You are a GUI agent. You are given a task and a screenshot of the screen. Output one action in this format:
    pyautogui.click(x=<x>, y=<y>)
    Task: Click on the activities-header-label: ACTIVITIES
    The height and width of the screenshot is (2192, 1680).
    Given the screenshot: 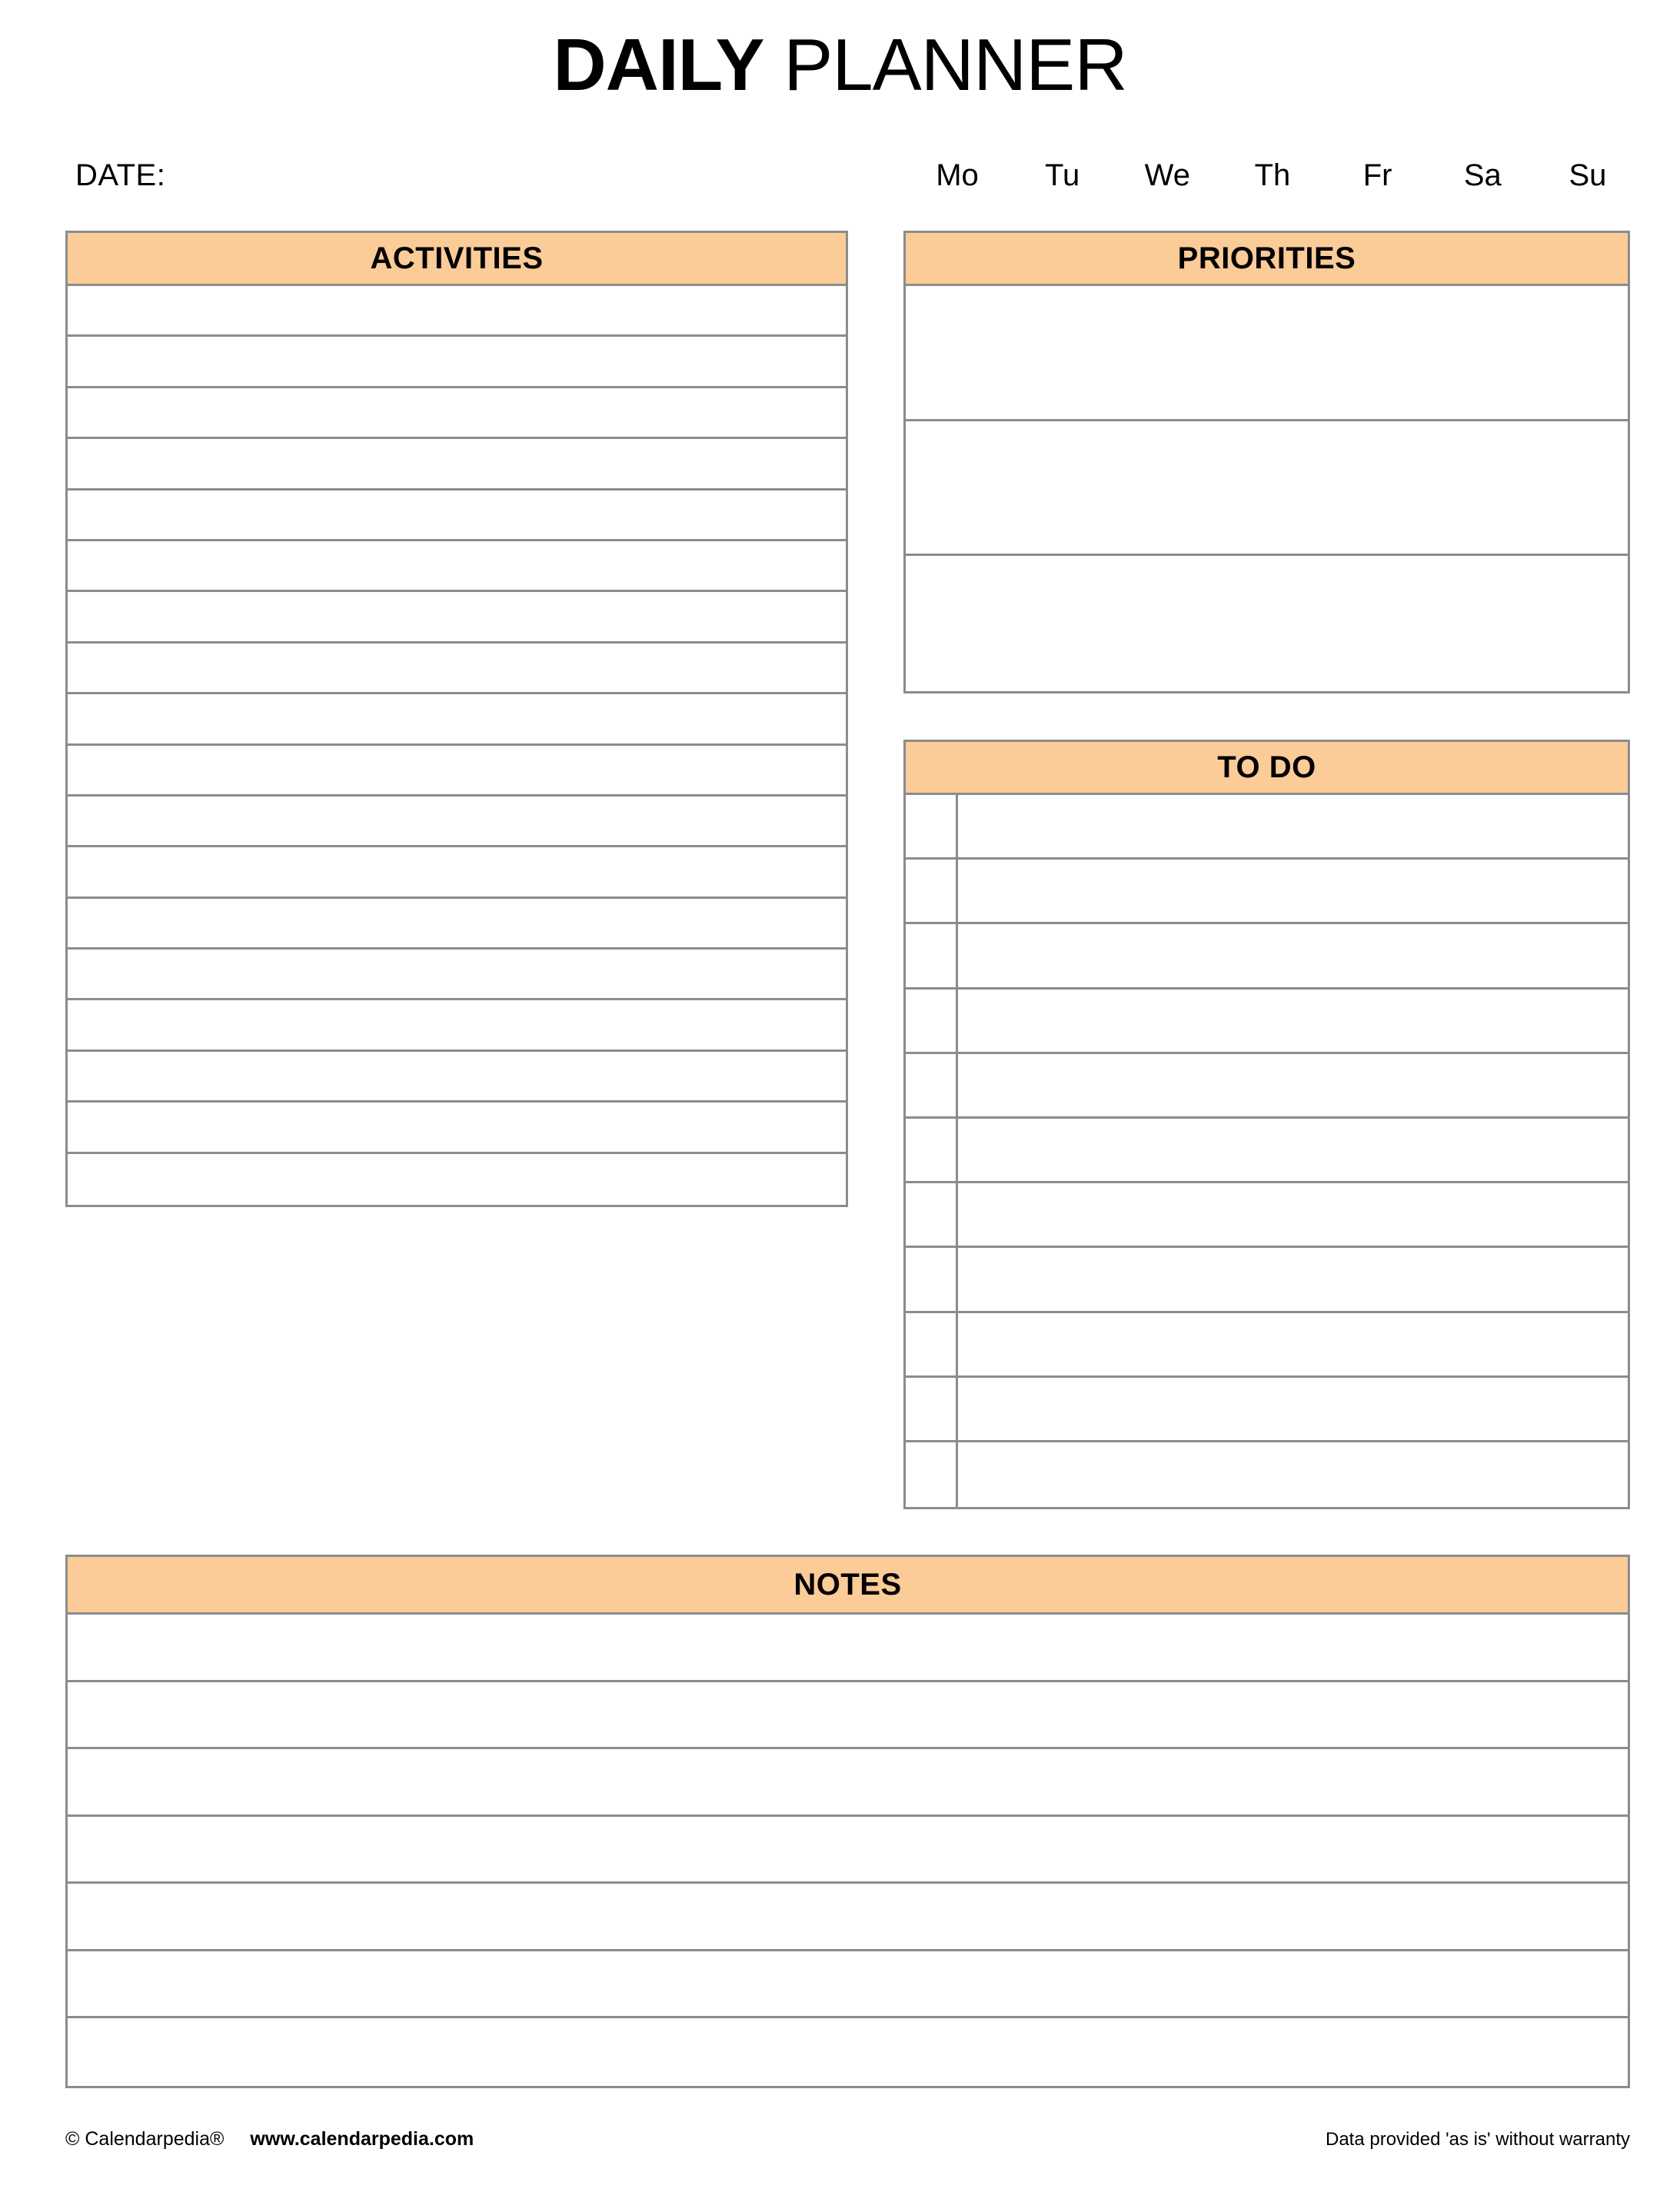 What is the action you would take?
    pyautogui.click(x=457, y=258)
    